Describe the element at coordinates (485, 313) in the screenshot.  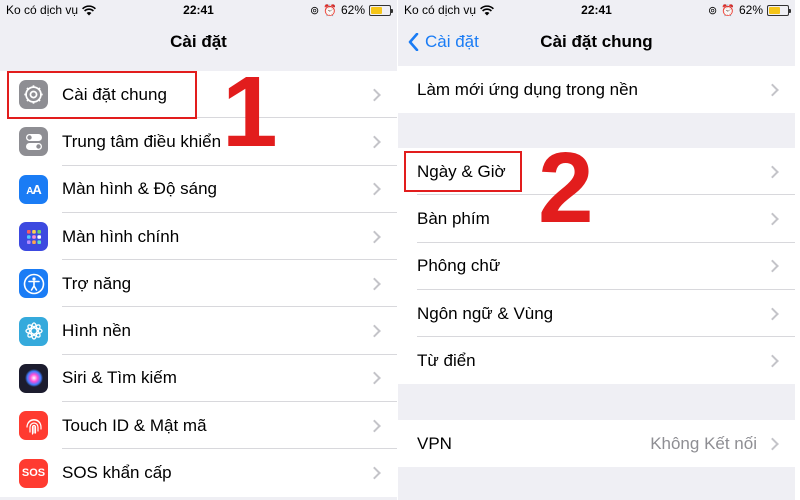
I see `list-item-label: Ngôn ngữ & Vùng` at that location.